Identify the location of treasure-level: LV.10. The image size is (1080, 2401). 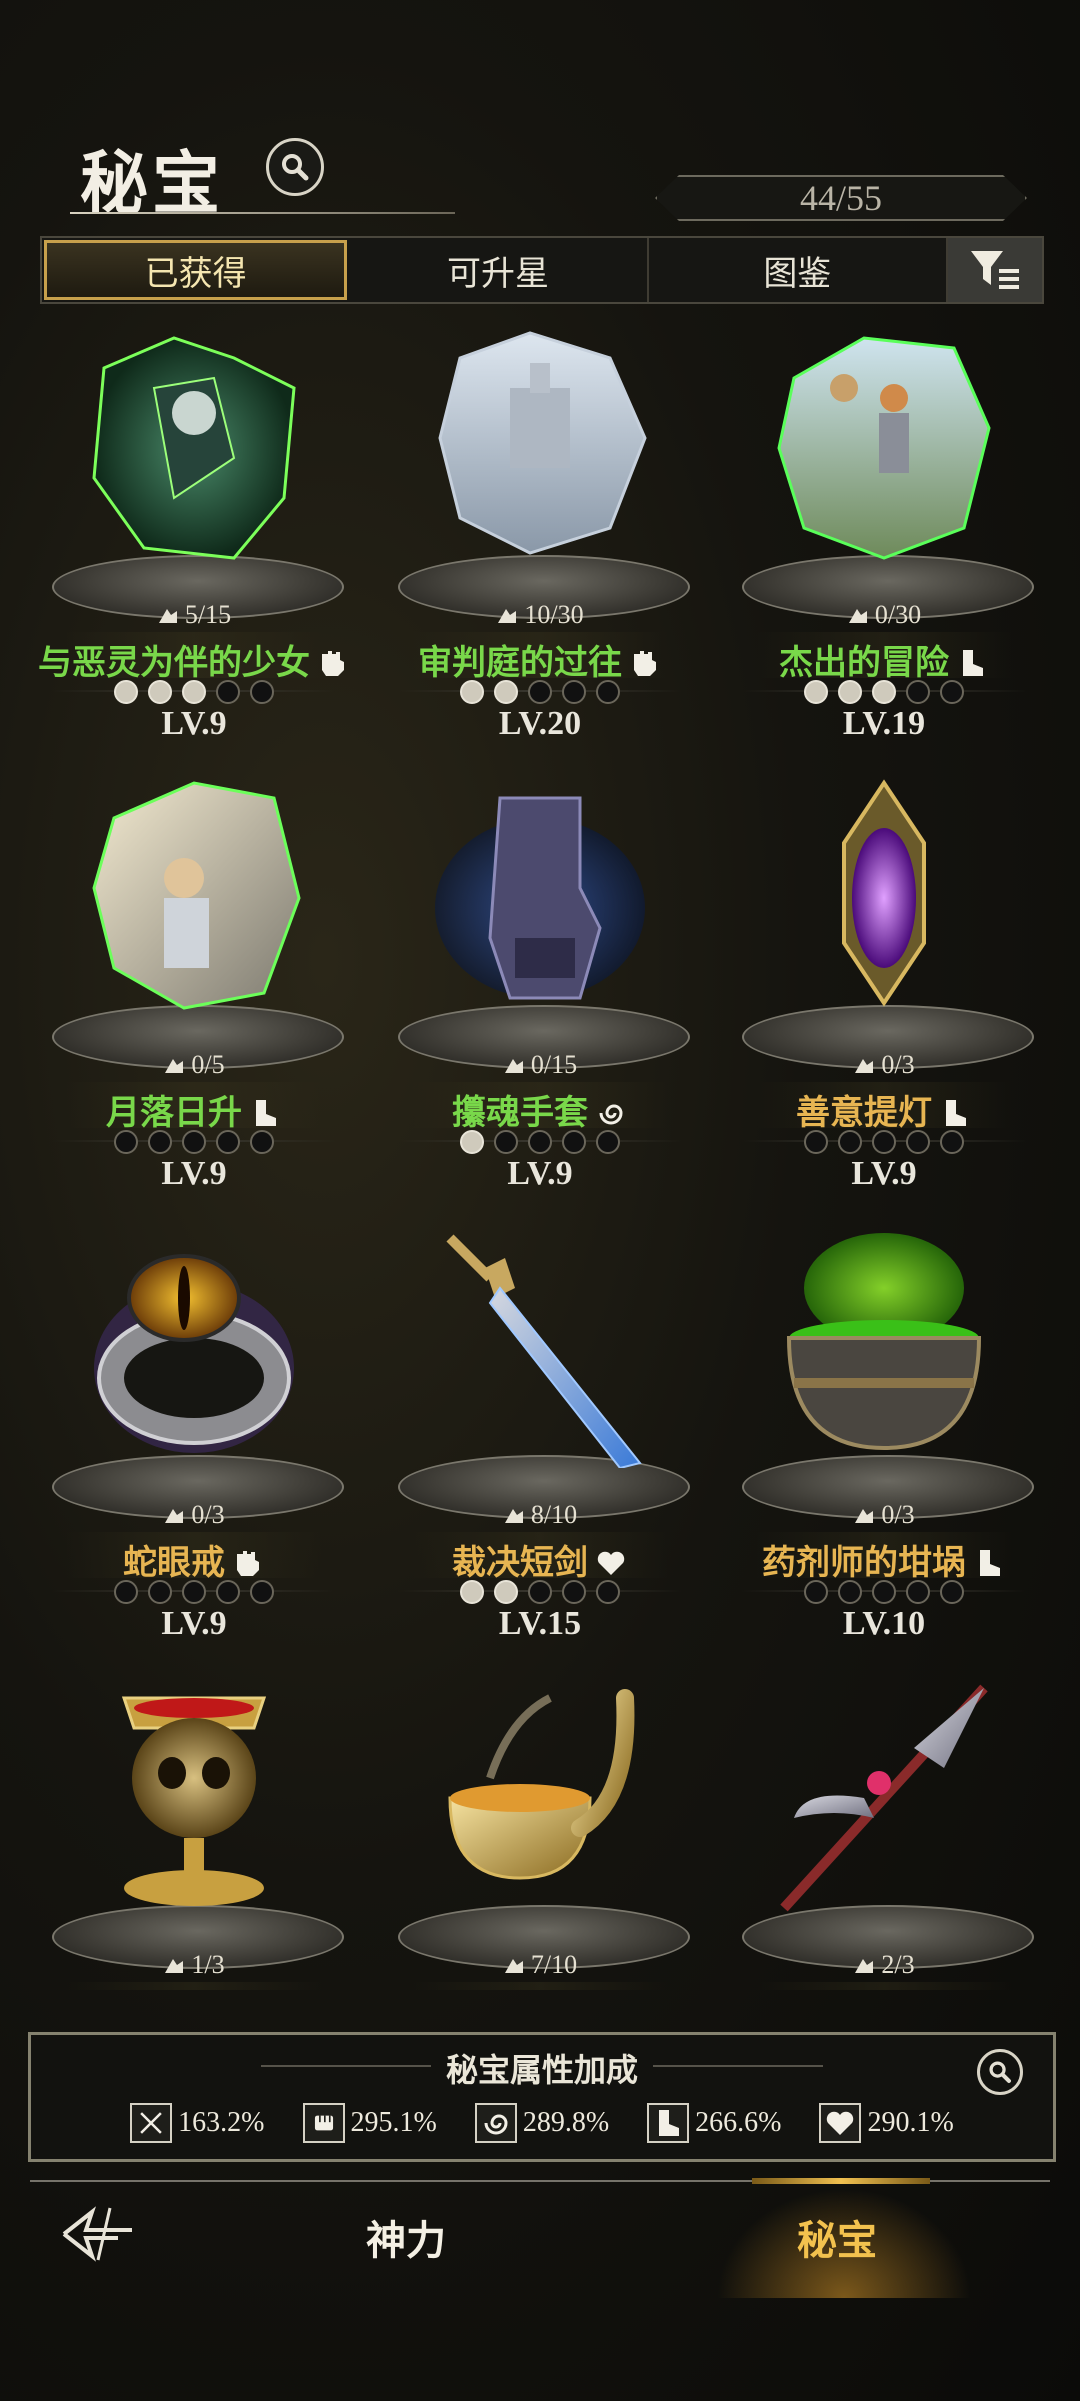
(884, 1623).